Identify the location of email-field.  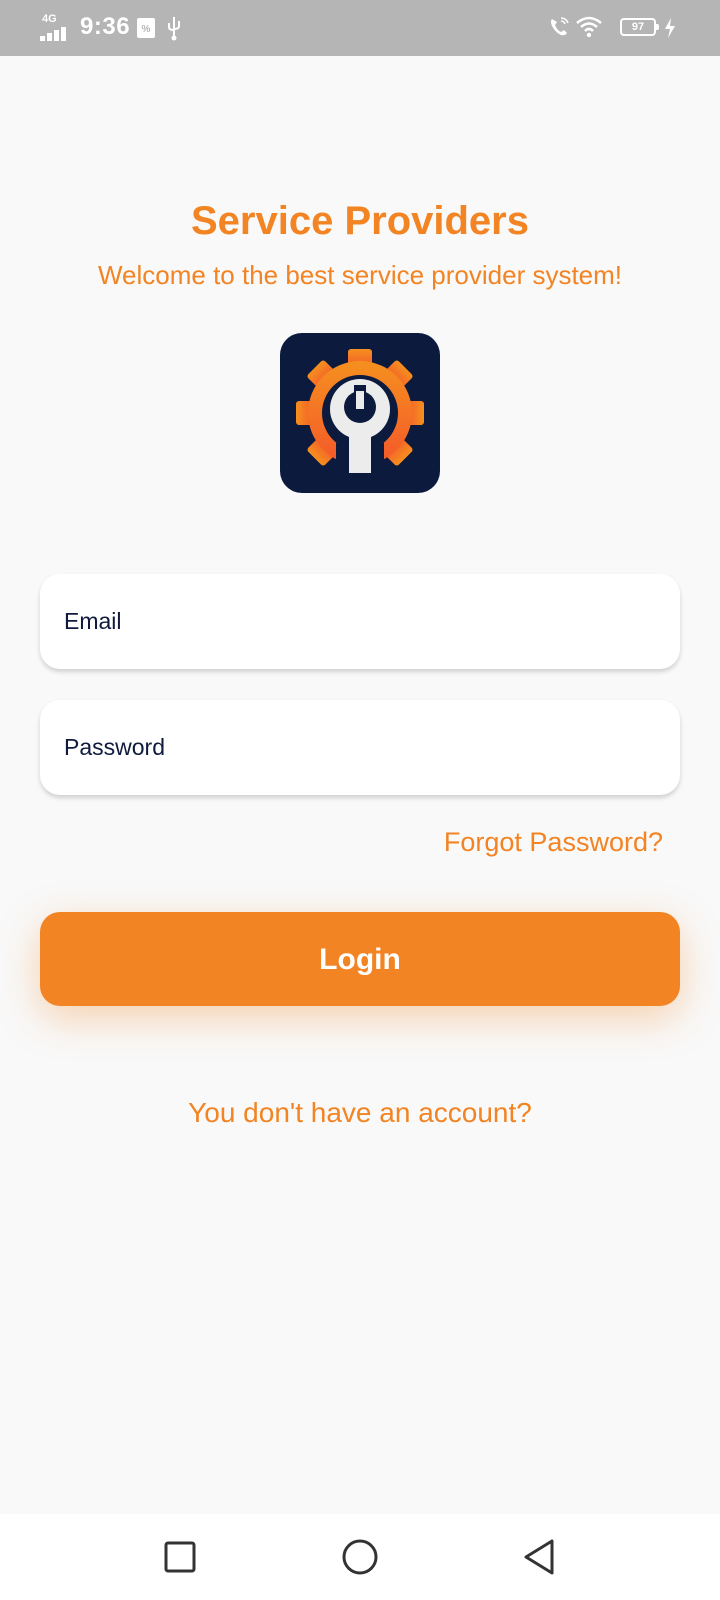
(360, 621).